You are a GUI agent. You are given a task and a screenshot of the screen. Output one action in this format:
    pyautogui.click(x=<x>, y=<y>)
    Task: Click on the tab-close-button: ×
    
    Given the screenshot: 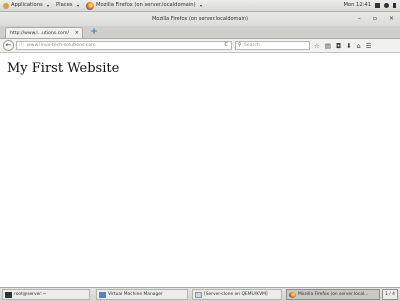 What is the action you would take?
    pyautogui.click(x=77, y=33)
    